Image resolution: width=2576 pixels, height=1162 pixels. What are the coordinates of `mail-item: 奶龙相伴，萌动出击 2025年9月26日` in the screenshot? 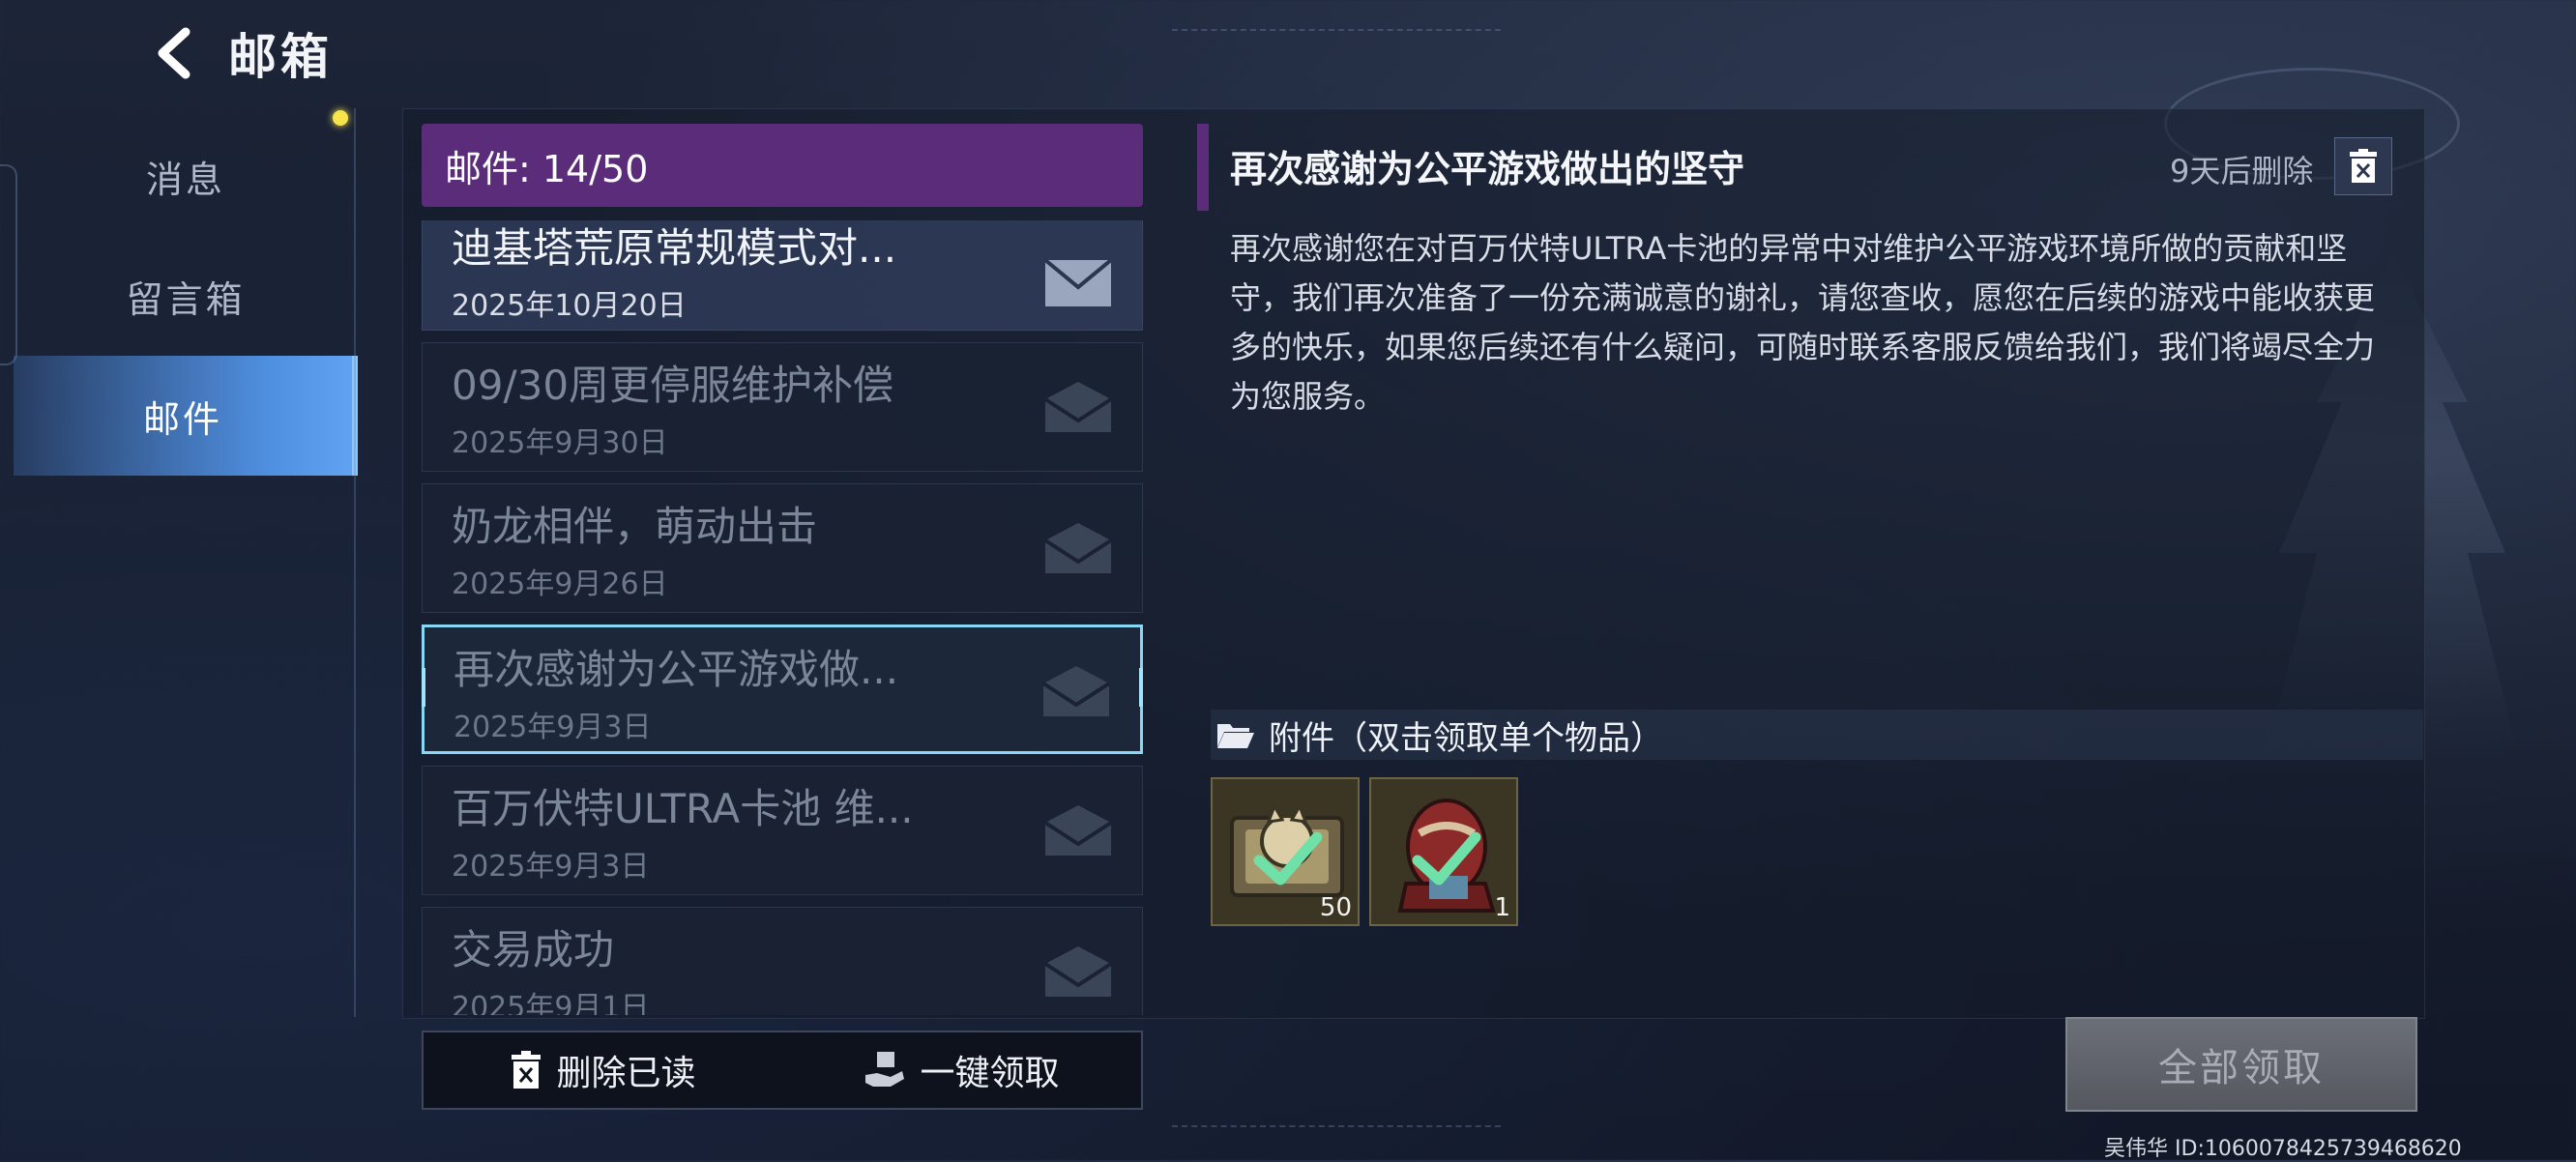 It's located at (782, 548).